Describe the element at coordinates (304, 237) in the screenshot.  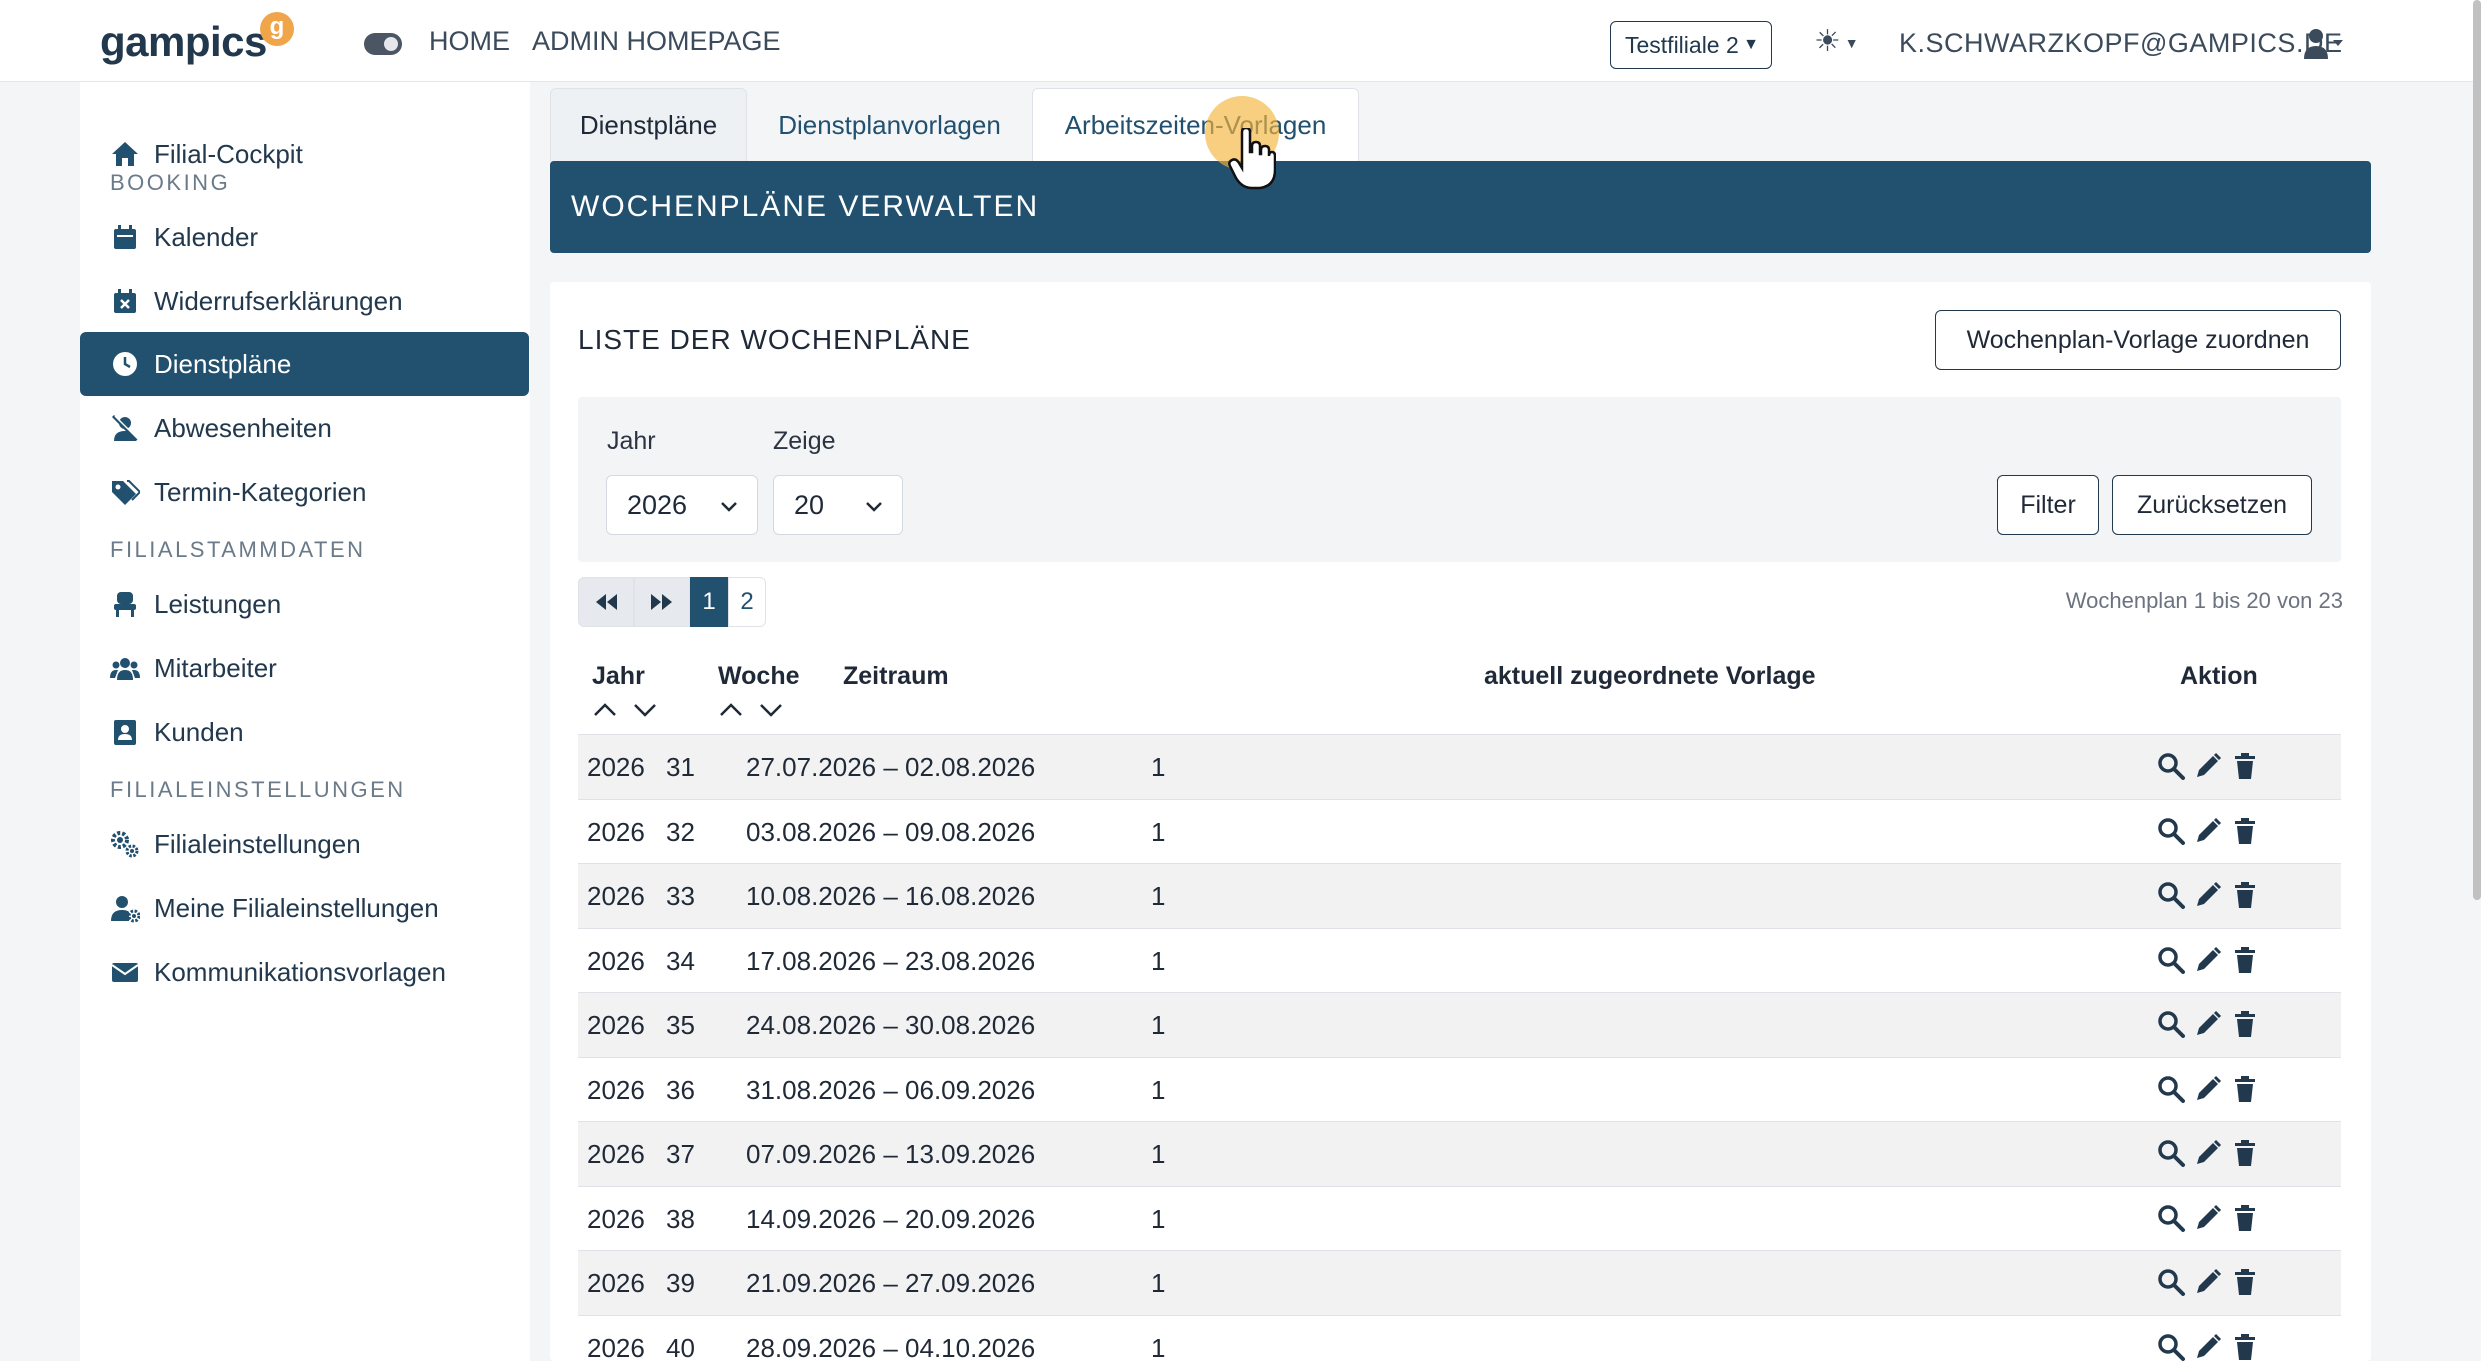
I see `sidebar-item-kalender: Kalender` at that location.